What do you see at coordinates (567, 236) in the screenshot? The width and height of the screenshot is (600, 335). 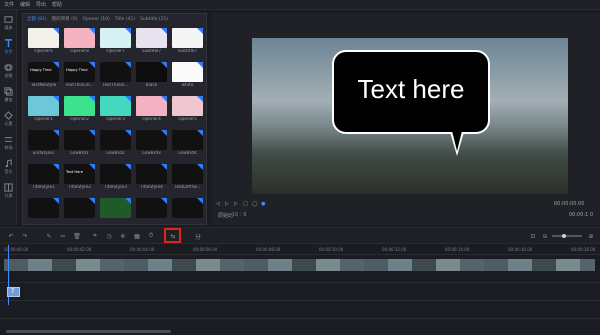 I see `zoom-slider` at bounding box center [567, 236].